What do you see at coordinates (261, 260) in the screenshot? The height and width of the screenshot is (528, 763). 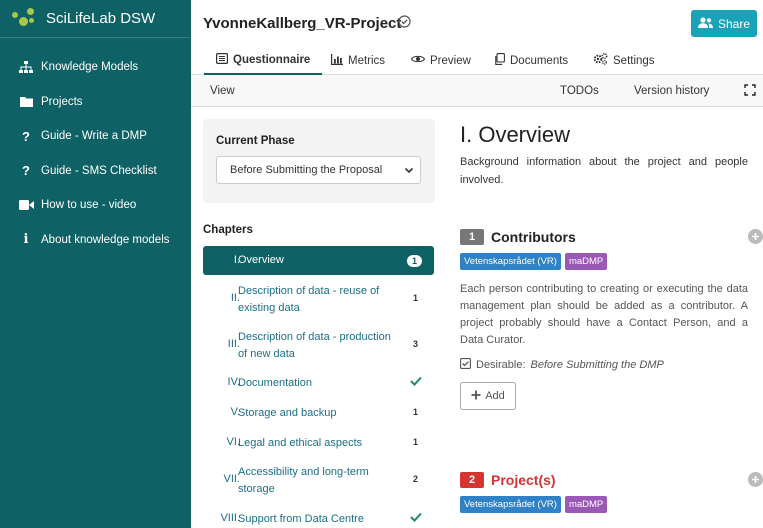 I see `chapter-label: Overview` at bounding box center [261, 260].